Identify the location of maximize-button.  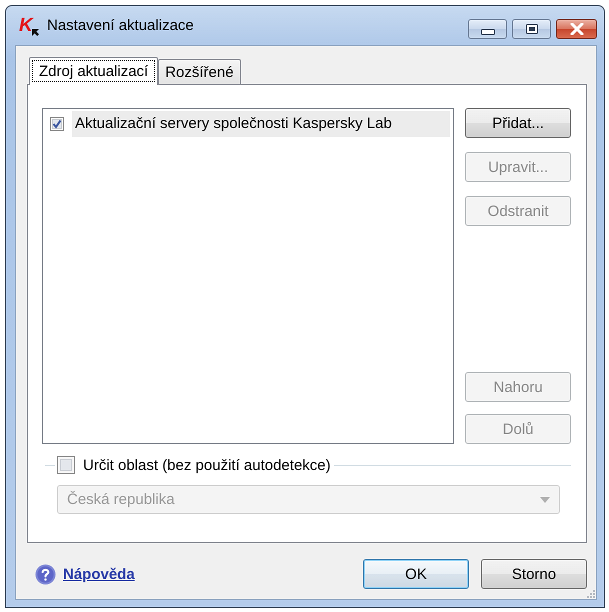
(531, 29).